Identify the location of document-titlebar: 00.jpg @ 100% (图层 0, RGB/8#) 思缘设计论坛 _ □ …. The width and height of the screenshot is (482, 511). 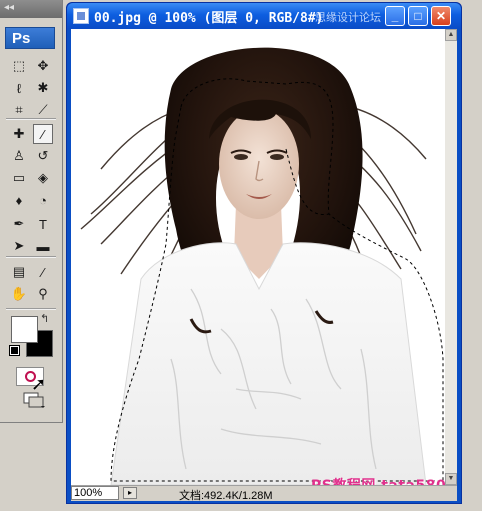
(264, 16).